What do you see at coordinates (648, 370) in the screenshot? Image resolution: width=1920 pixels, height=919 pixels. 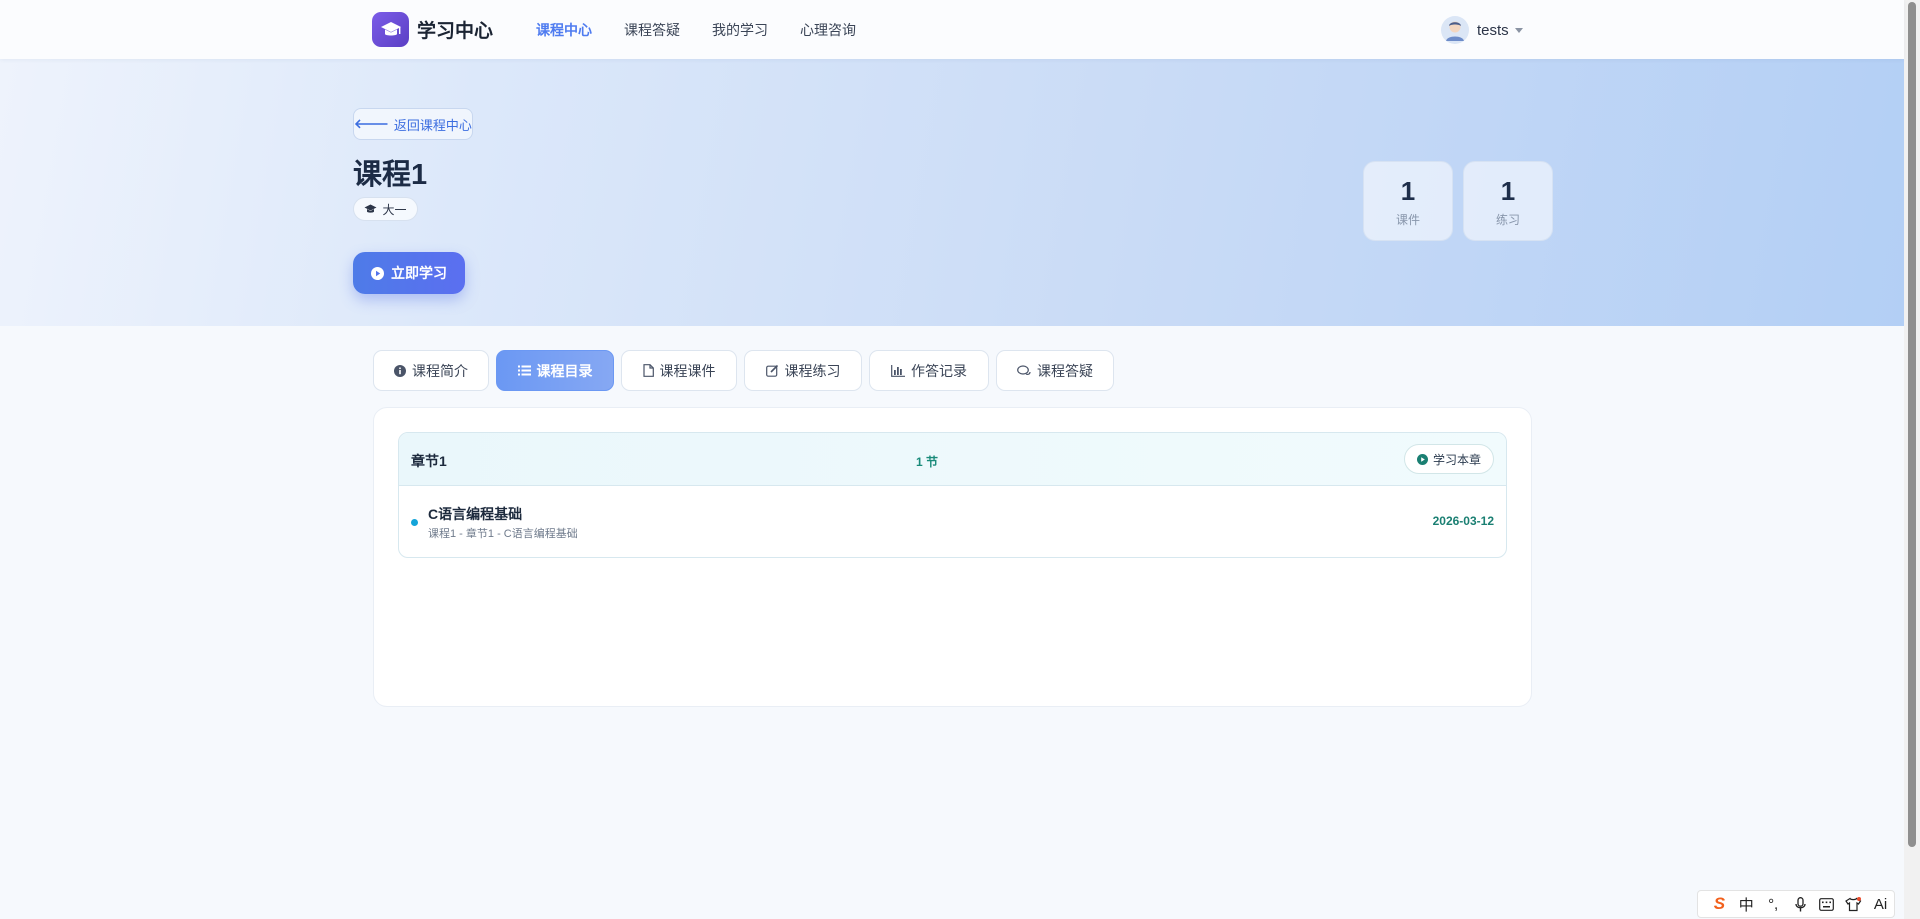 I see `file-icon` at bounding box center [648, 370].